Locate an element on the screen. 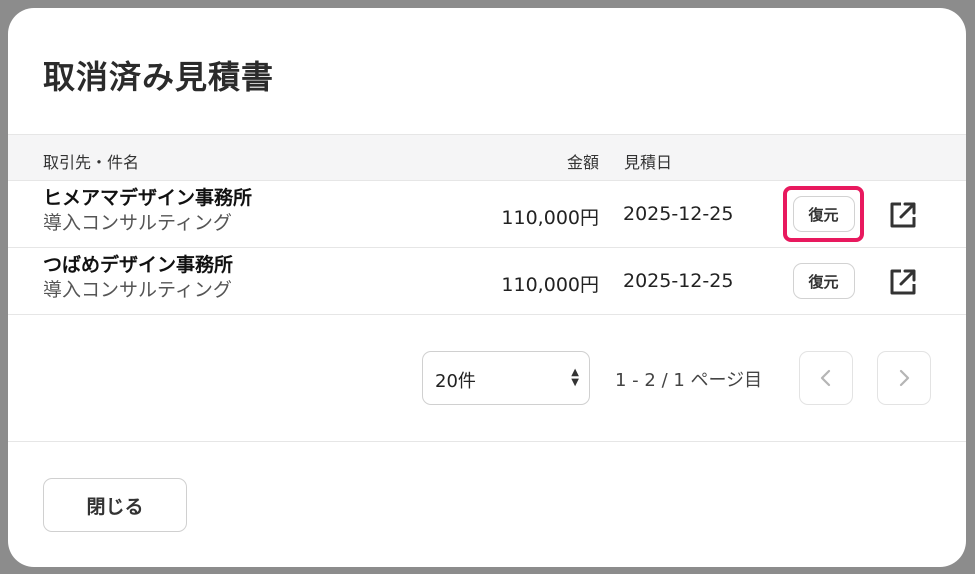 The width and height of the screenshot is (975, 574). previous-page-button is located at coordinates (826, 378).